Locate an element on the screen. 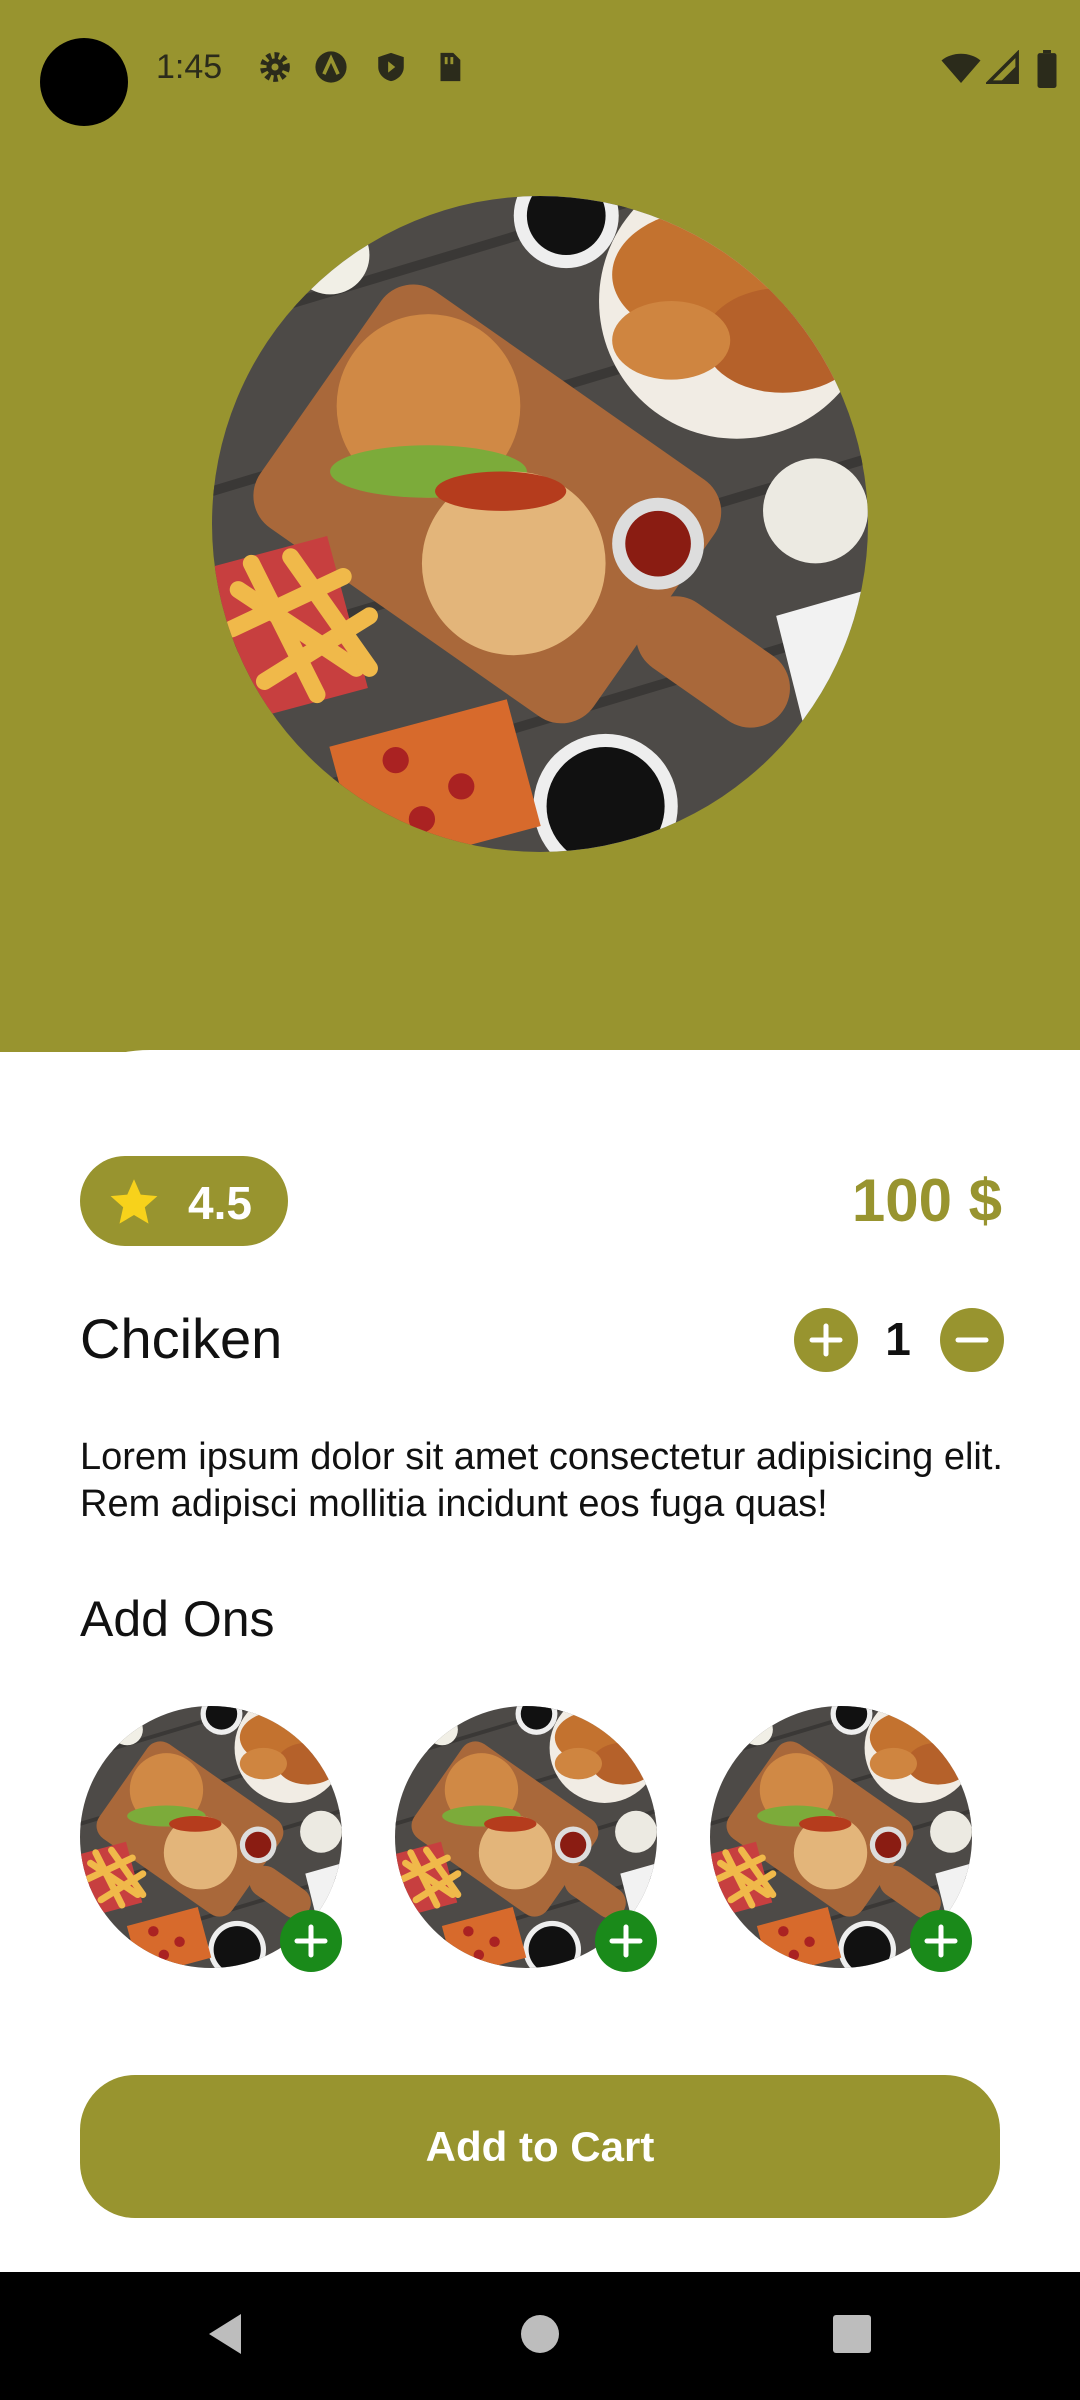 The image size is (1080, 2400). wifi-icon is located at coordinates (961, 68).